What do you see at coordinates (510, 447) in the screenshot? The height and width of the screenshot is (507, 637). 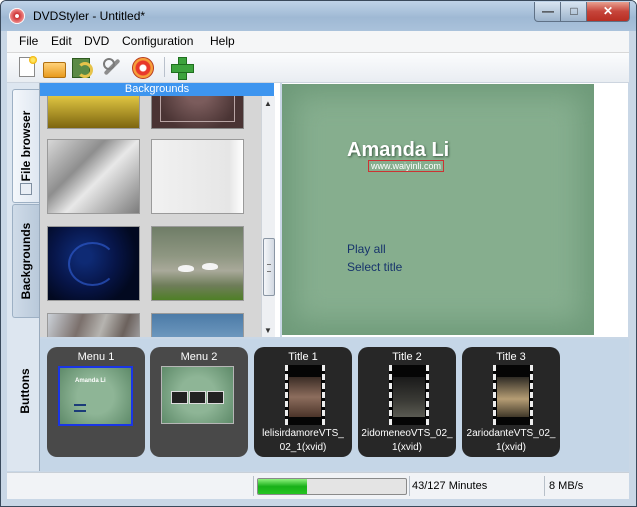 I see `title-3-caption-line2: 1(xvid)` at bounding box center [510, 447].